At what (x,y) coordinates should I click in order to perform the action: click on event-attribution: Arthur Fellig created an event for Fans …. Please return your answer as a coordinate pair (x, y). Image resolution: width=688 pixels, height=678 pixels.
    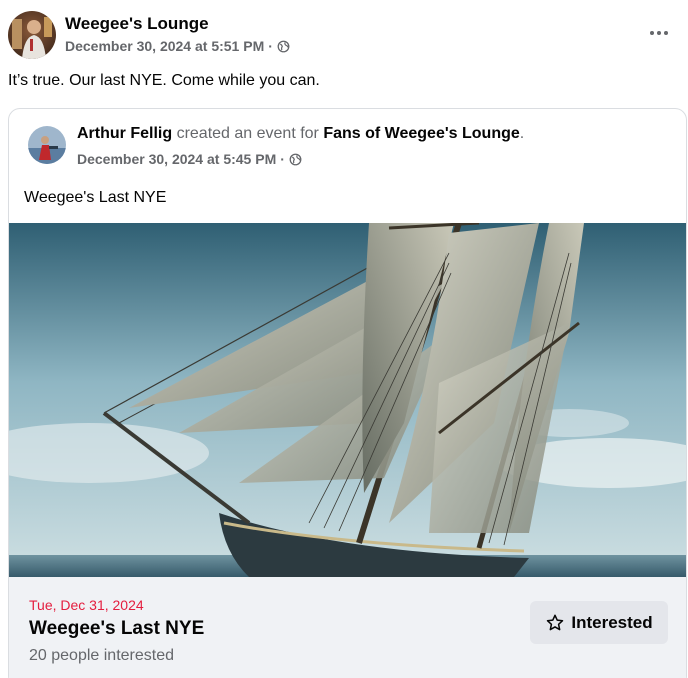
    Looking at the image, I should click on (300, 134).